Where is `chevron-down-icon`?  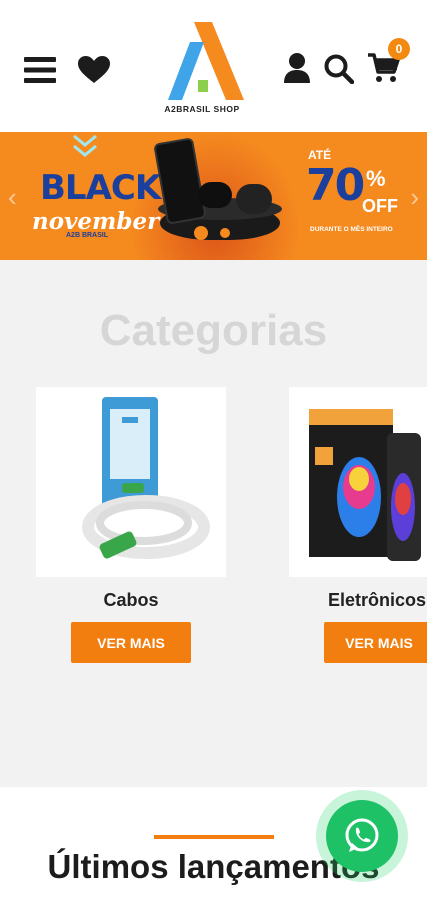 chevron-down-icon is located at coordinates (85, 145).